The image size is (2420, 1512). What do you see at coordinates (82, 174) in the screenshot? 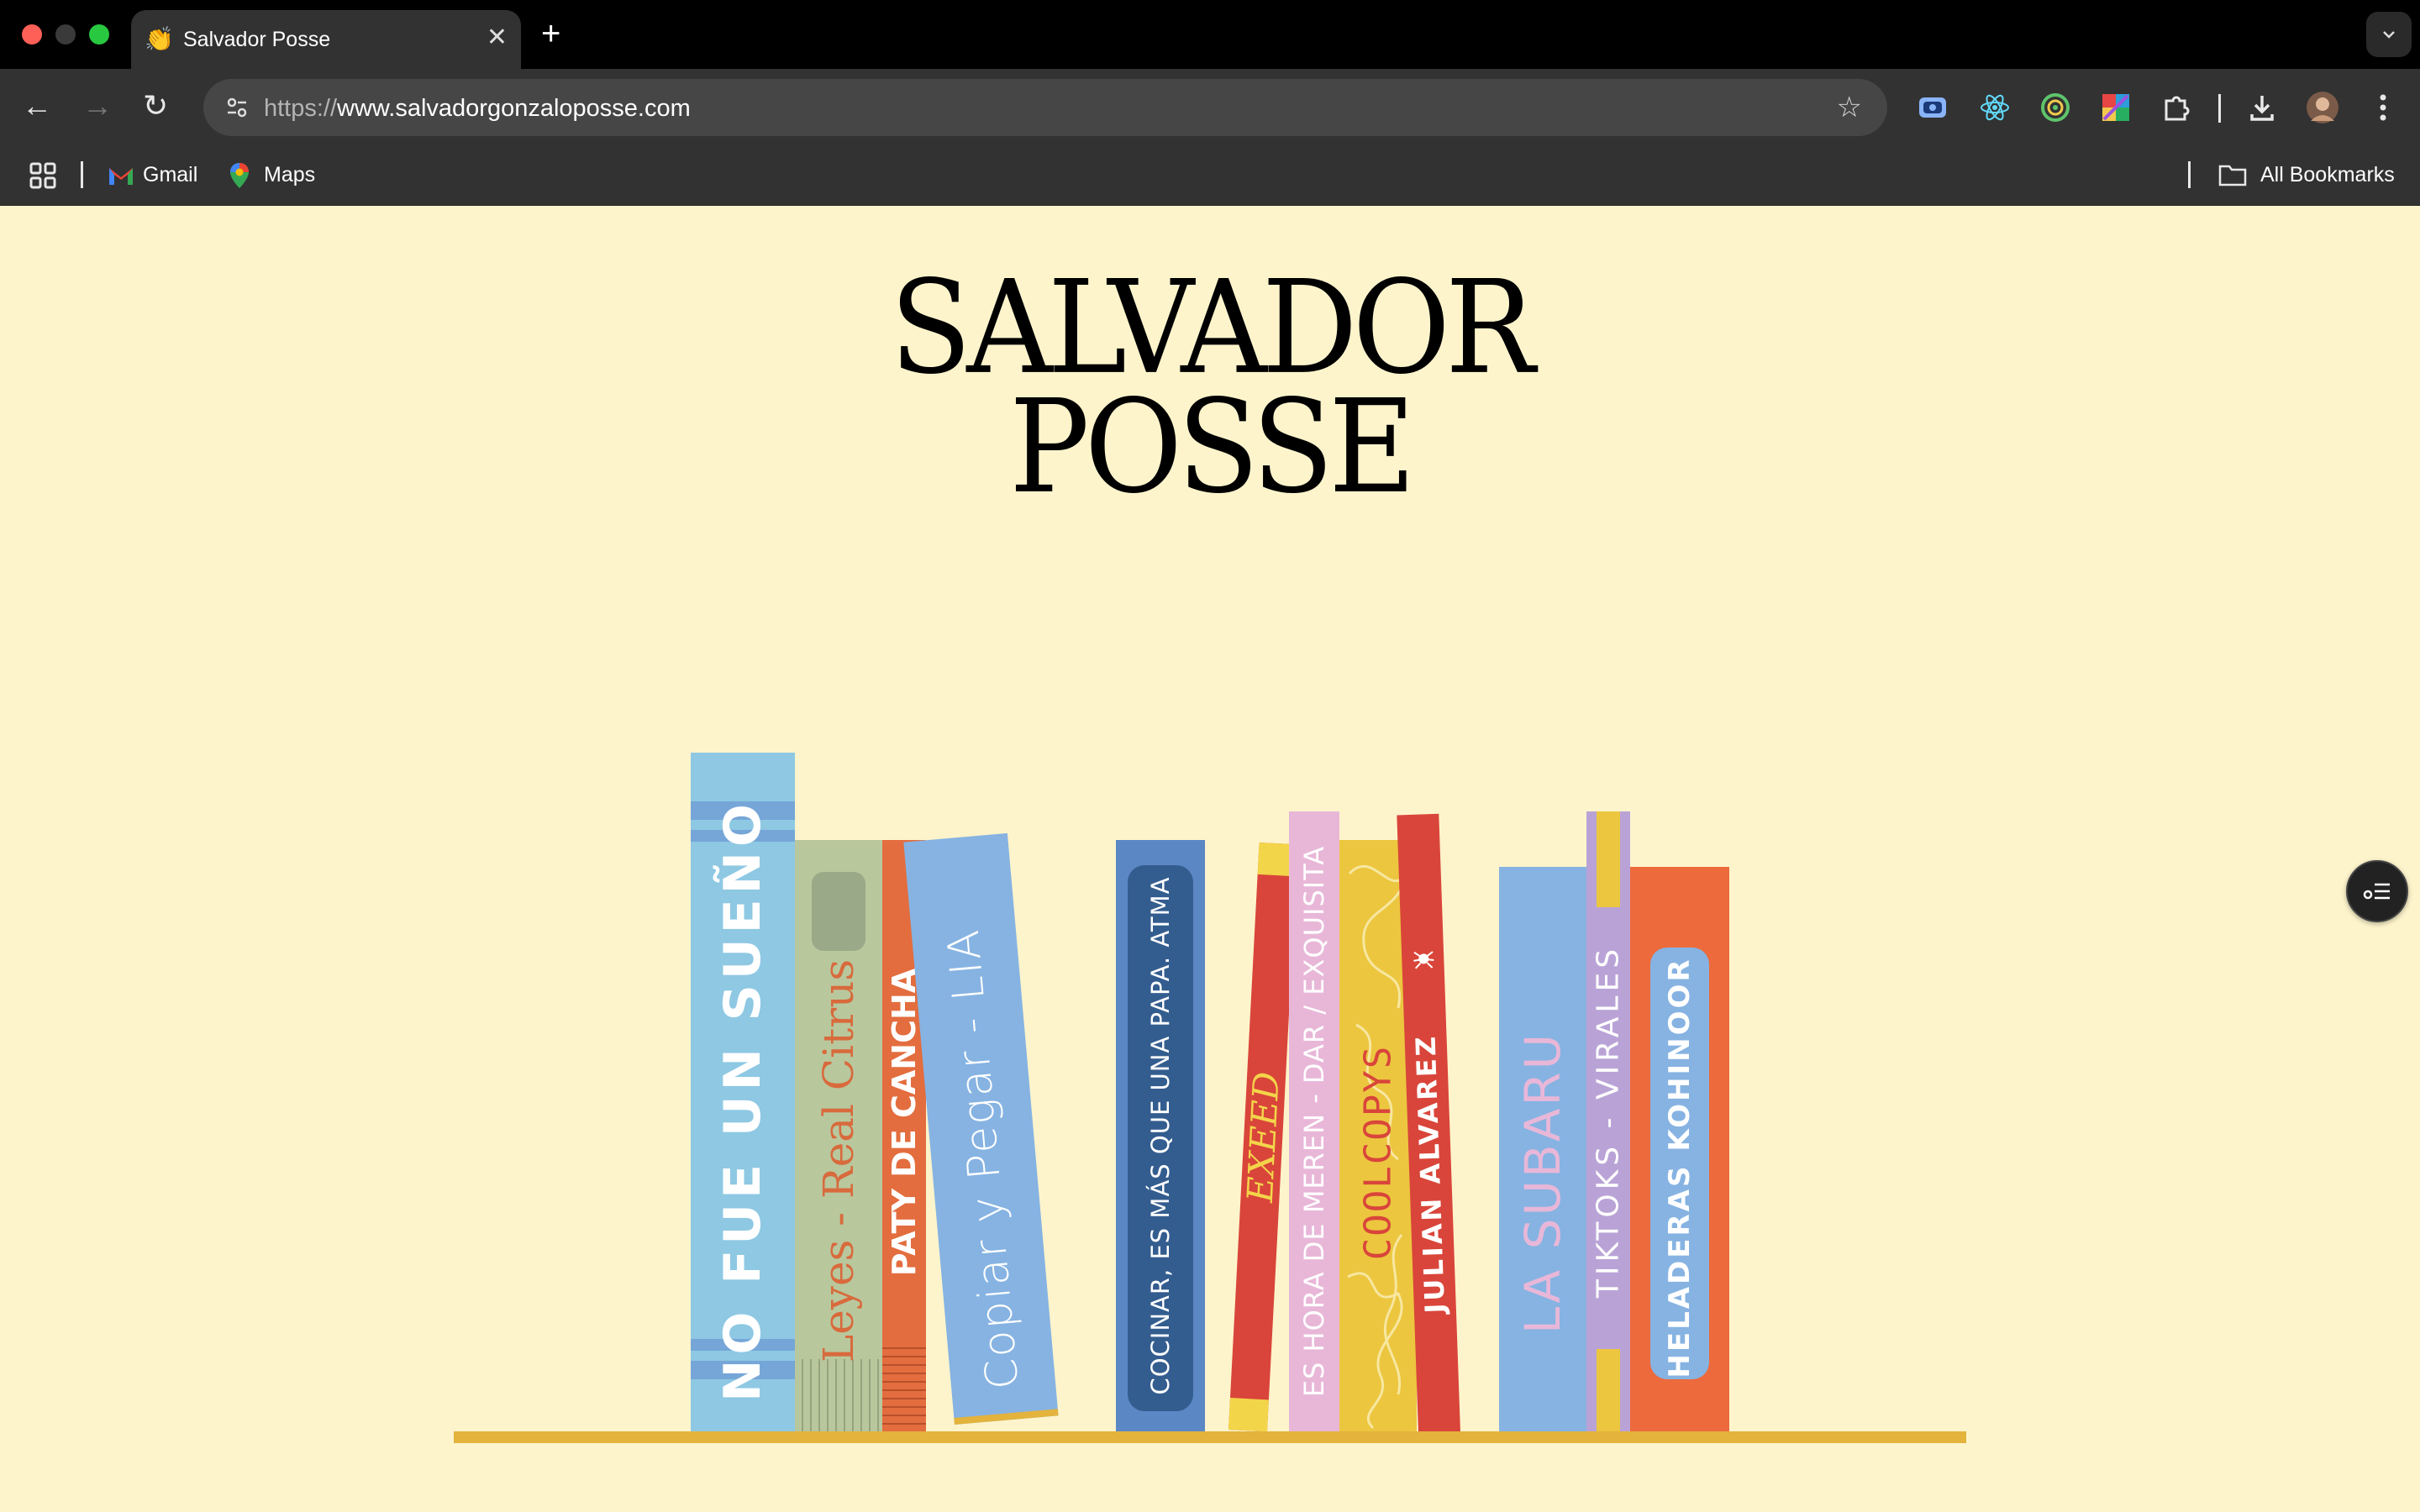
I see `bookmarks-divider` at bounding box center [82, 174].